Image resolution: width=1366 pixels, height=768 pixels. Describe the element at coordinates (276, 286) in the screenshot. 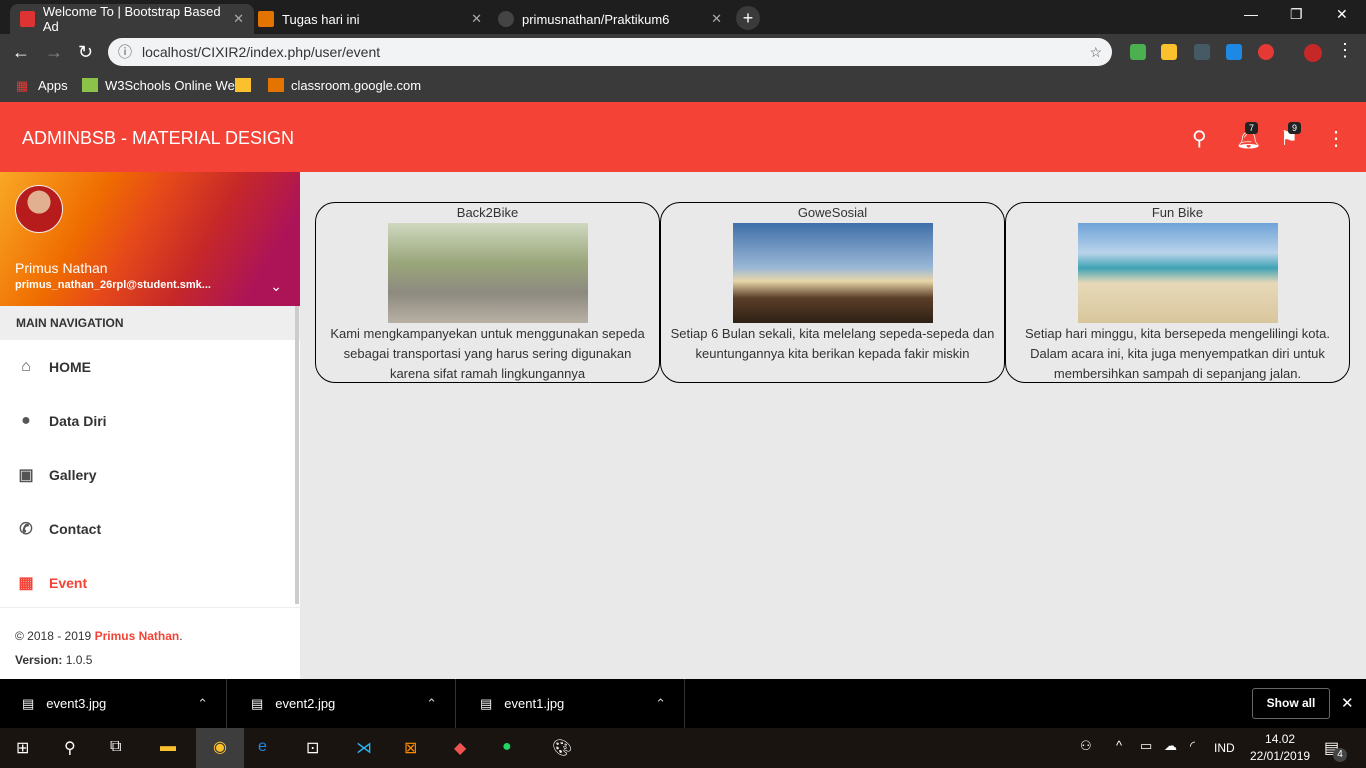

I see `chevron-down-icon: ⌄` at that location.